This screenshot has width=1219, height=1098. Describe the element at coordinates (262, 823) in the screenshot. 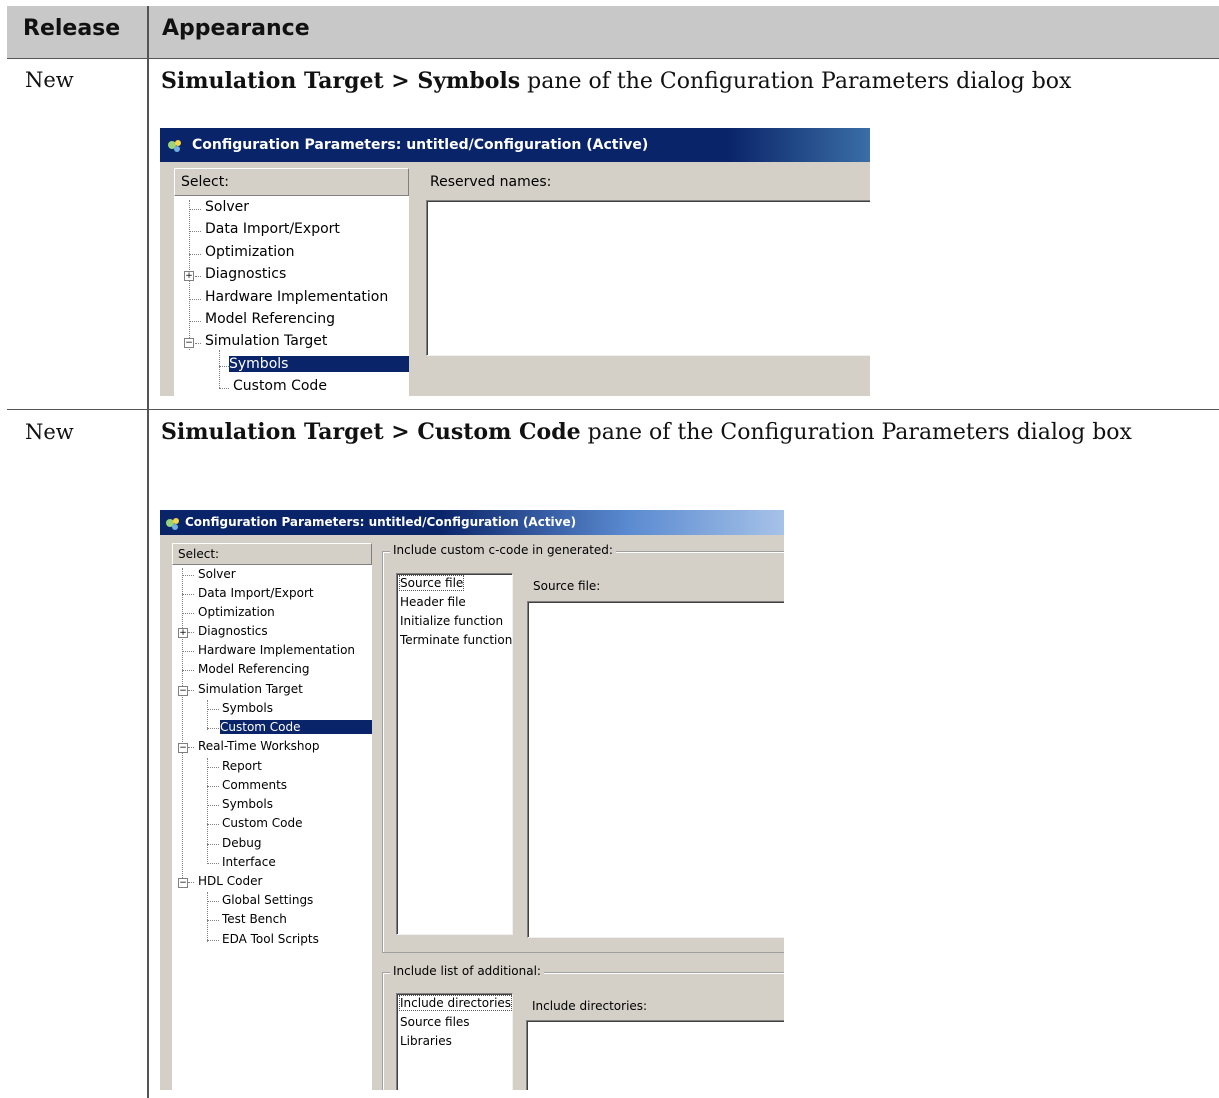

I see `tree-item-rtw-custom-code: Custom Code` at that location.